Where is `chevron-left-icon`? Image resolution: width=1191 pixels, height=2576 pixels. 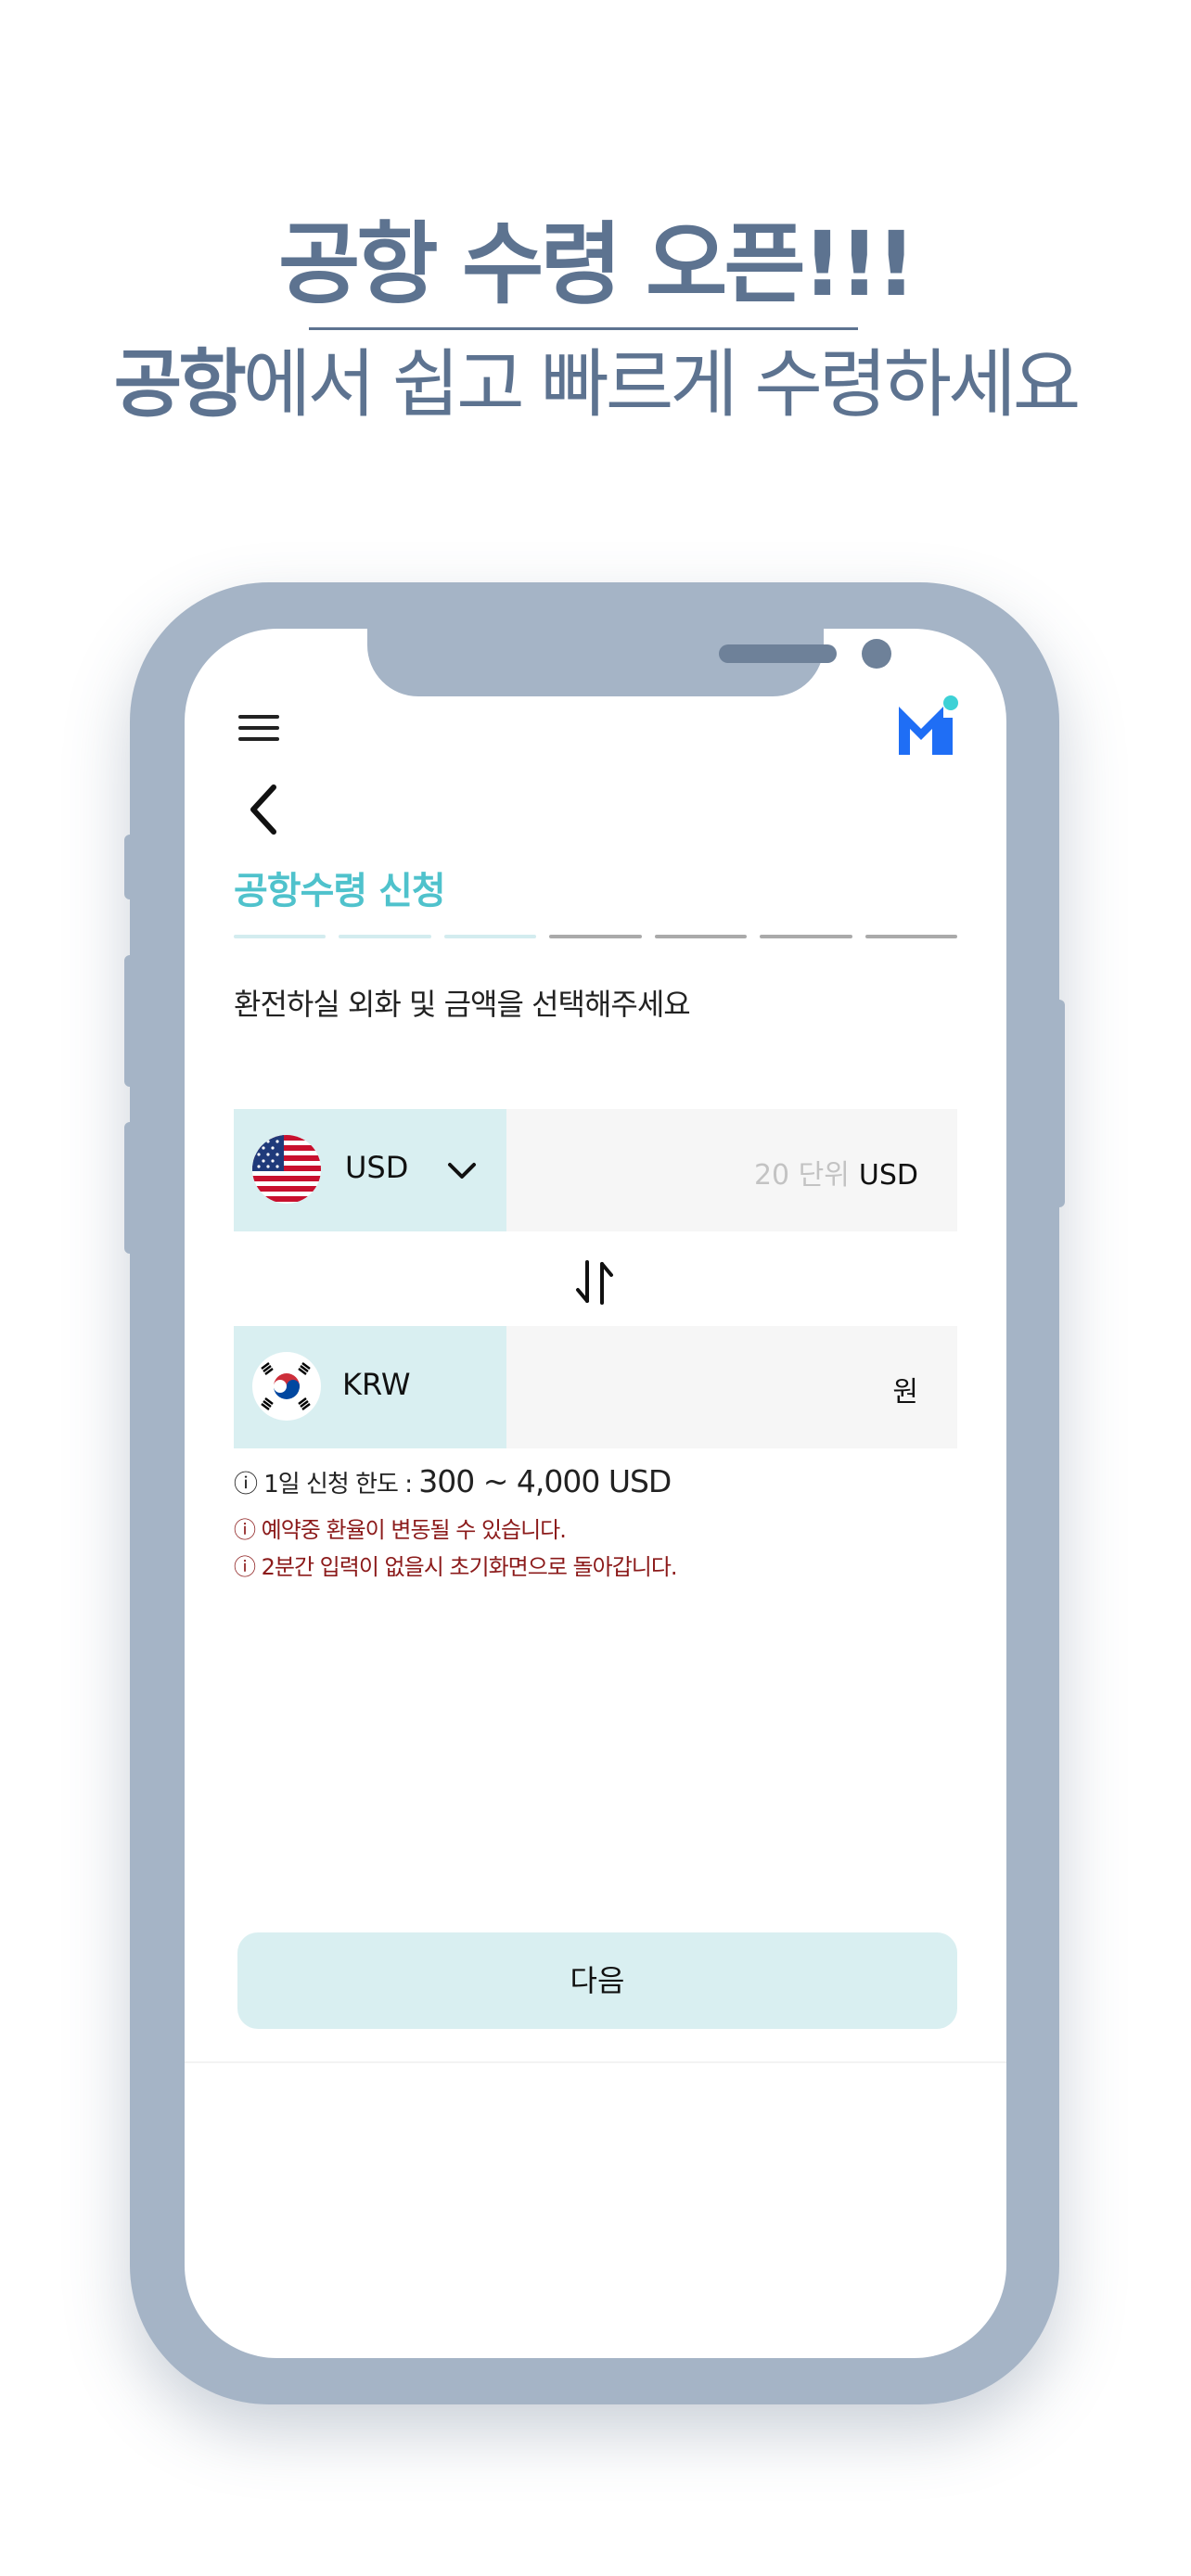
chevron-left-icon is located at coordinates (264, 809).